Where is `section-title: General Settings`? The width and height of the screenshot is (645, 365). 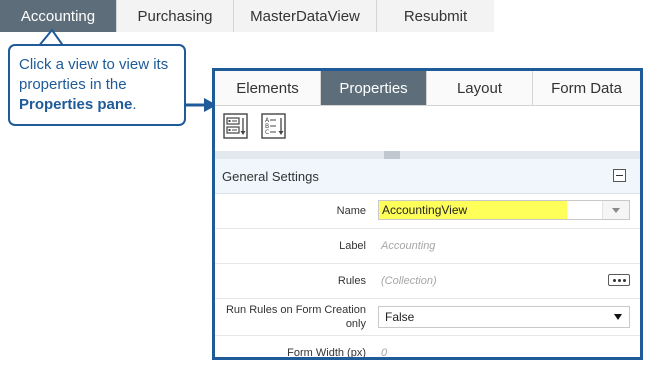 section-title: General Settings is located at coordinates (270, 176).